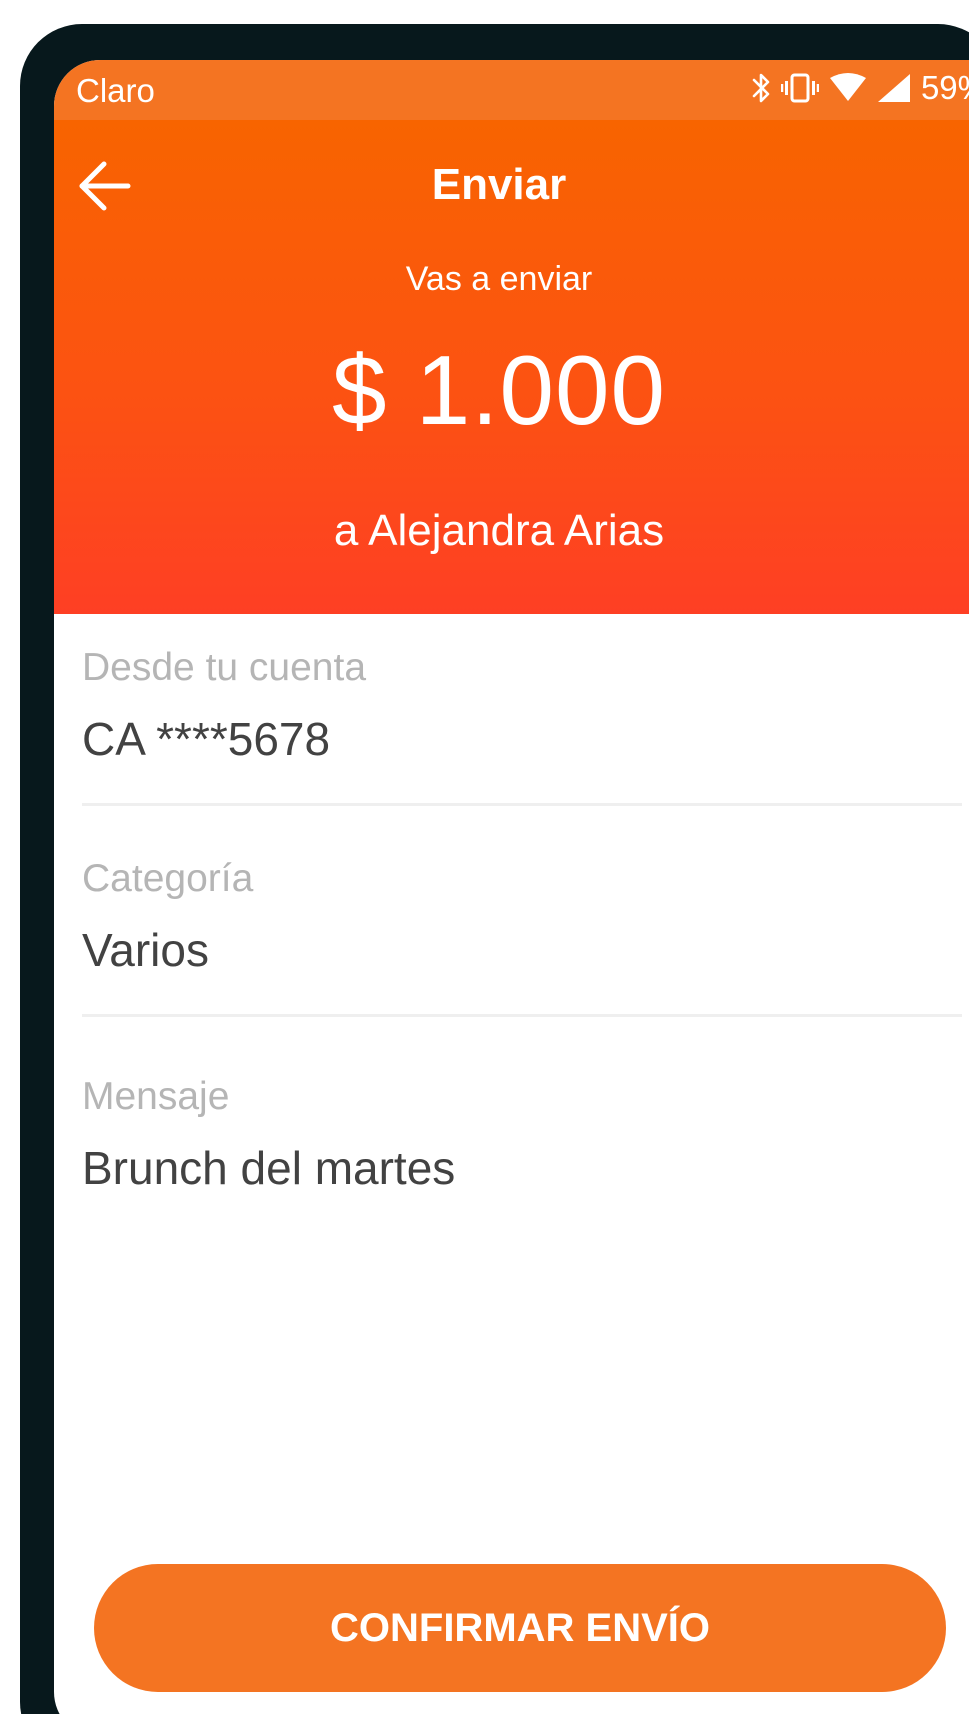 The image size is (969, 1714). Describe the element at coordinates (168, 878) in the screenshot. I see `category-label: Categoría` at that location.